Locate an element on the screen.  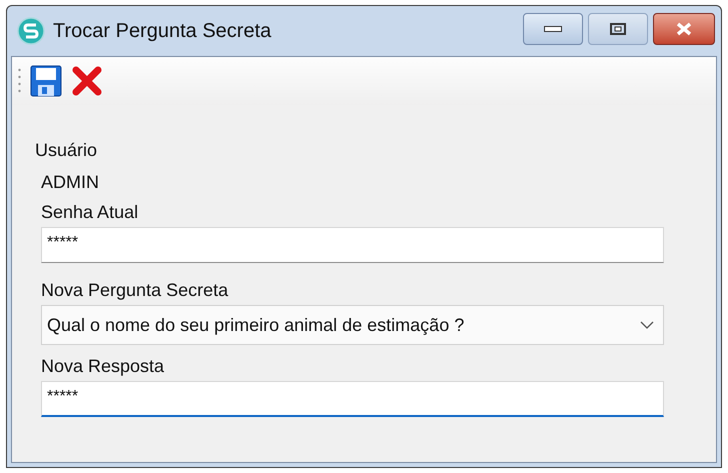
minimize-icon is located at coordinates (553, 29).